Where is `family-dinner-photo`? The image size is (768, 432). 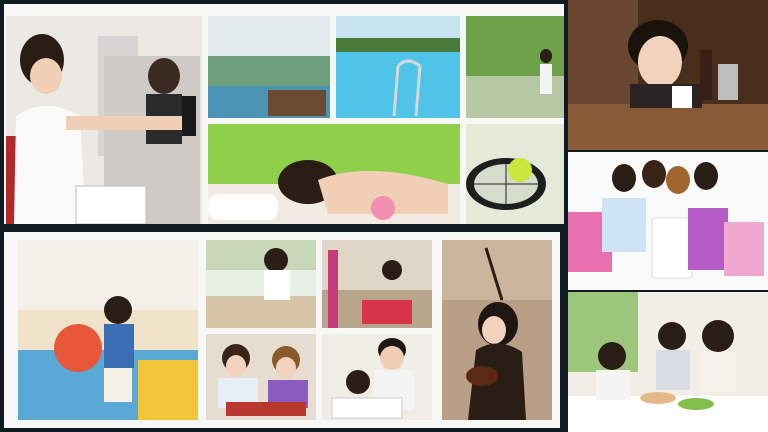 family-dinner-photo is located at coordinates (668, 362).